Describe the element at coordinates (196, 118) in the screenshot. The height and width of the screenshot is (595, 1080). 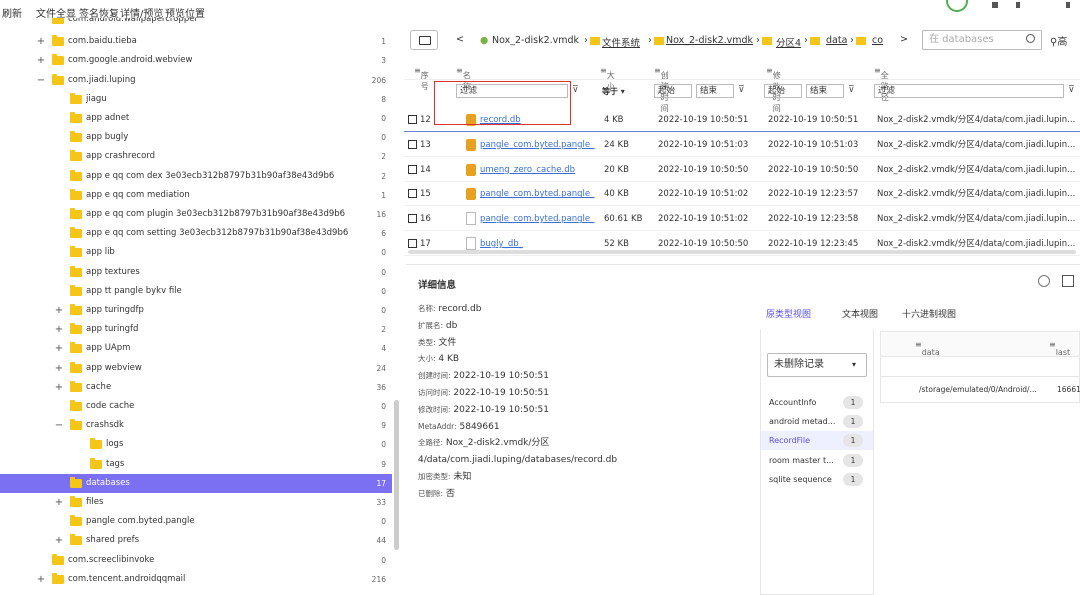
I see `tree-item: app adnet 0` at that location.